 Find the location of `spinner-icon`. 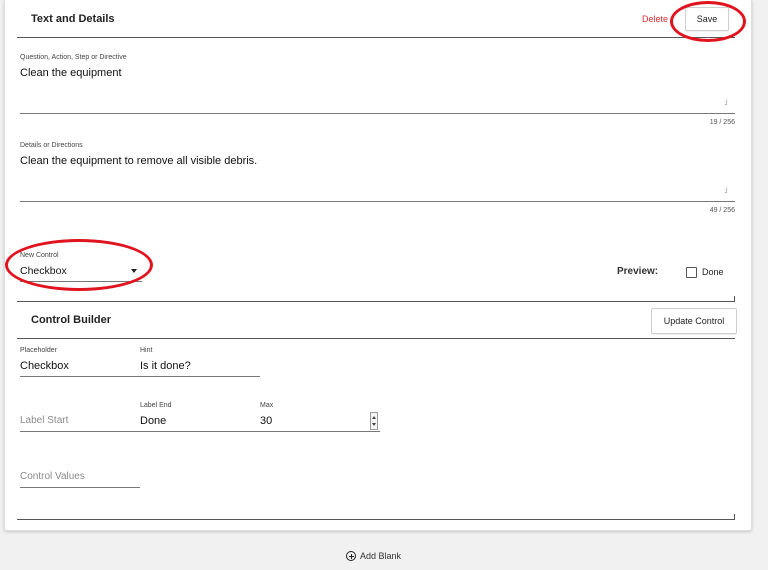

spinner-icon is located at coordinates (374, 421).